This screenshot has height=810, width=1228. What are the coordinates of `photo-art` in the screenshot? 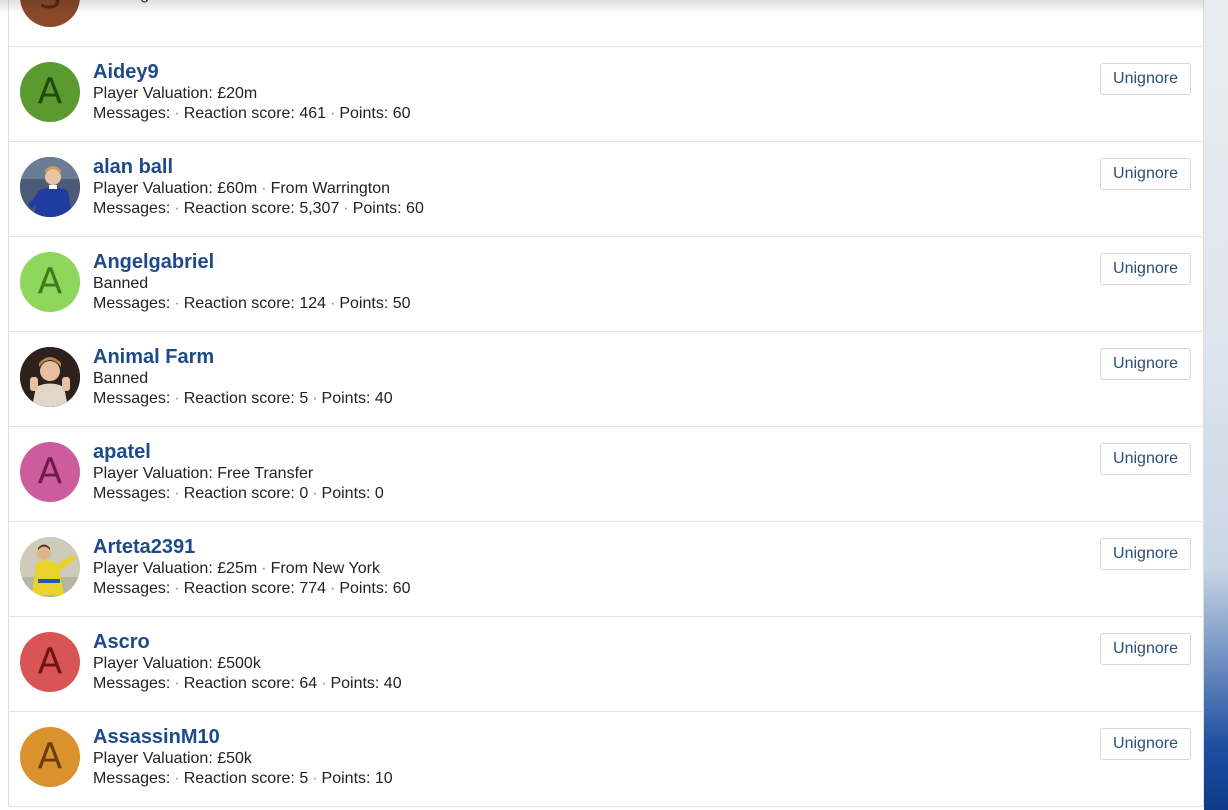 It's located at (50, 377).